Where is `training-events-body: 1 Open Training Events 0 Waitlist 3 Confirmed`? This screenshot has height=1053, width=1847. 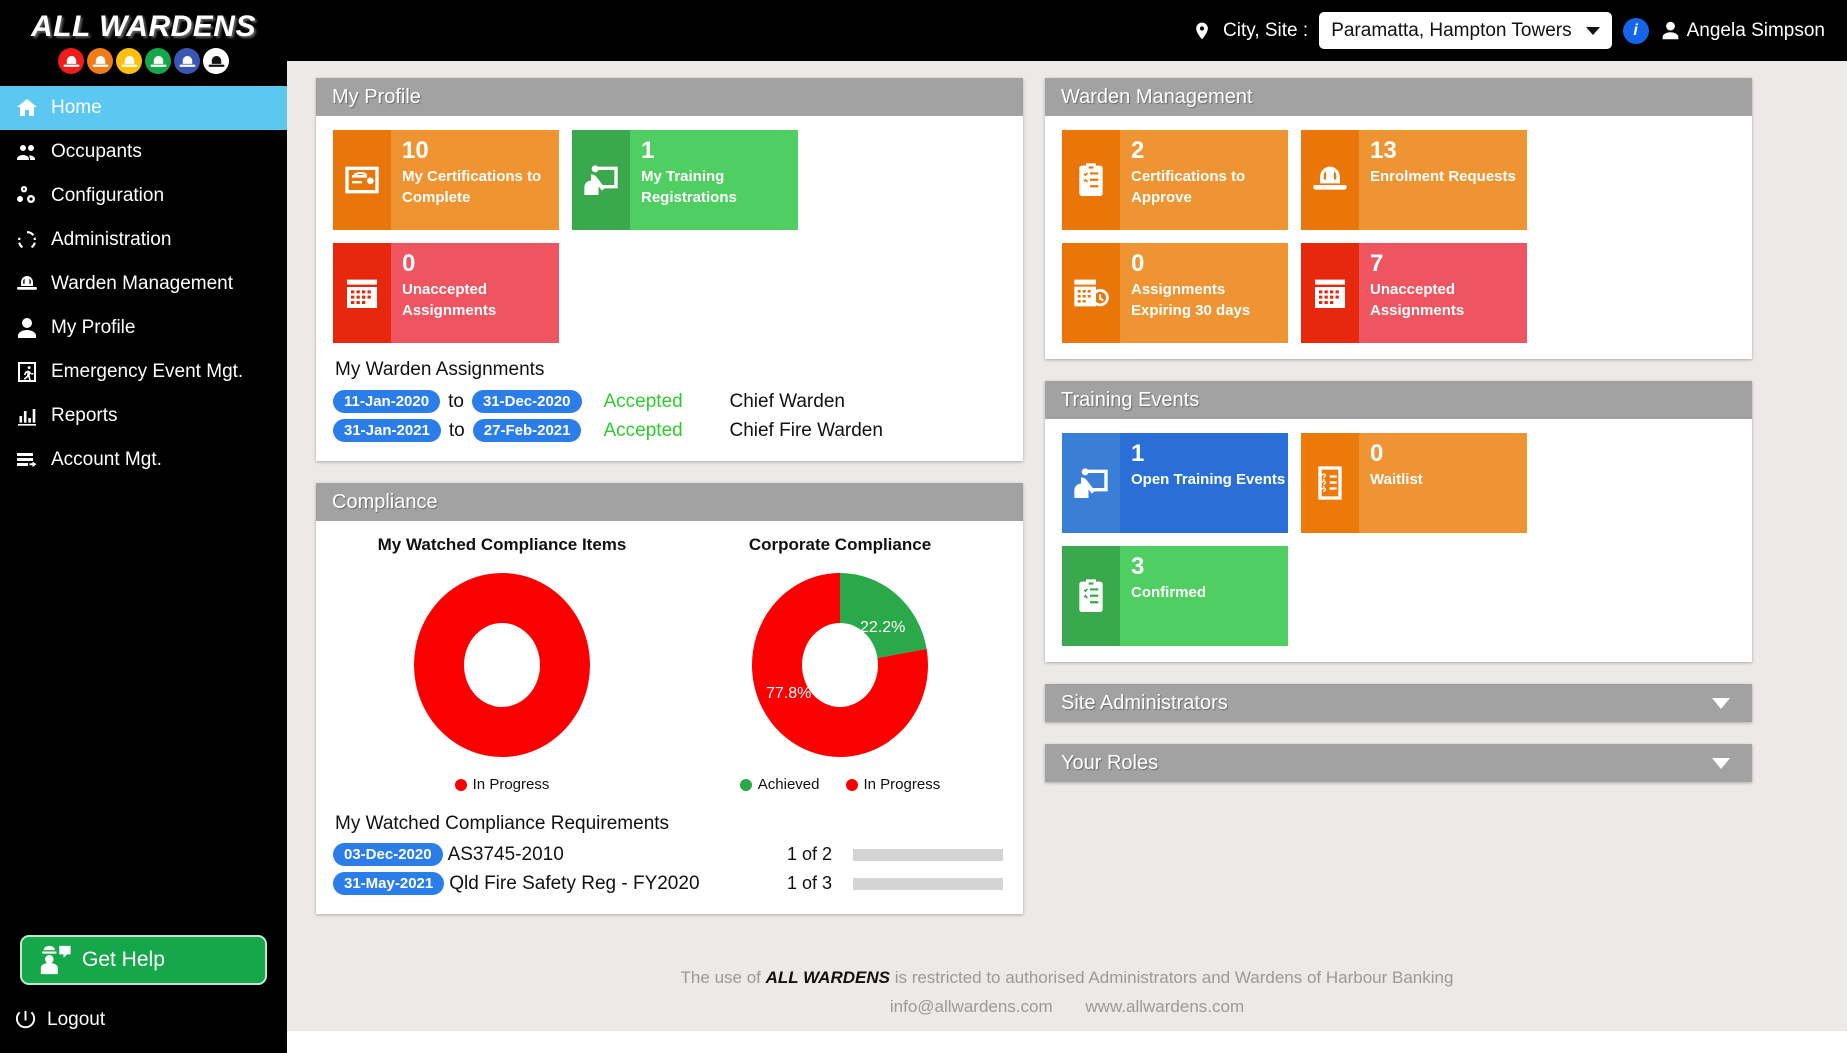
training-events-body: 1 Open Training Events 0 Waitlist 3 Confirmed is located at coordinates (1398, 540).